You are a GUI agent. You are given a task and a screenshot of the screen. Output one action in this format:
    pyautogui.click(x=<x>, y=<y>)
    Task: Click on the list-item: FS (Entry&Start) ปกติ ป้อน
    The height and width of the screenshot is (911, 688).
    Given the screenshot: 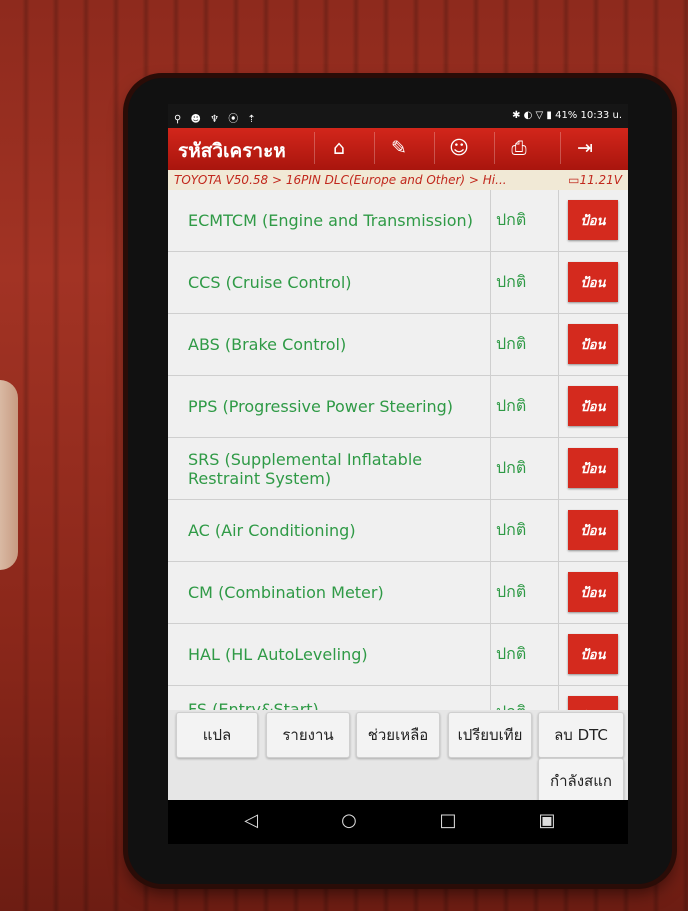 What is the action you would take?
    pyautogui.click(x=398, y=698)
    